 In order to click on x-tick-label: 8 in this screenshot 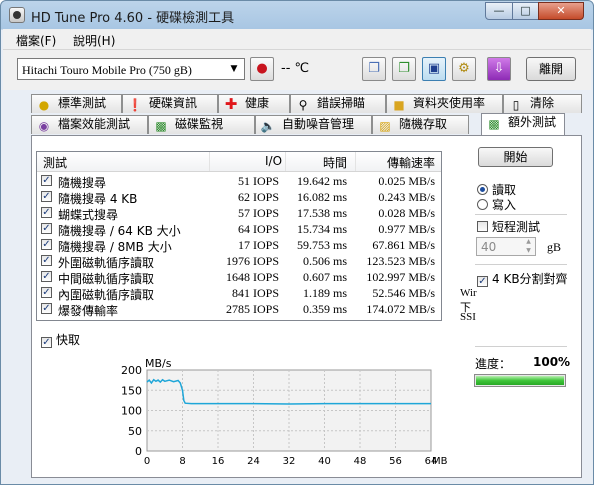, I will do `click(182, 461)`.